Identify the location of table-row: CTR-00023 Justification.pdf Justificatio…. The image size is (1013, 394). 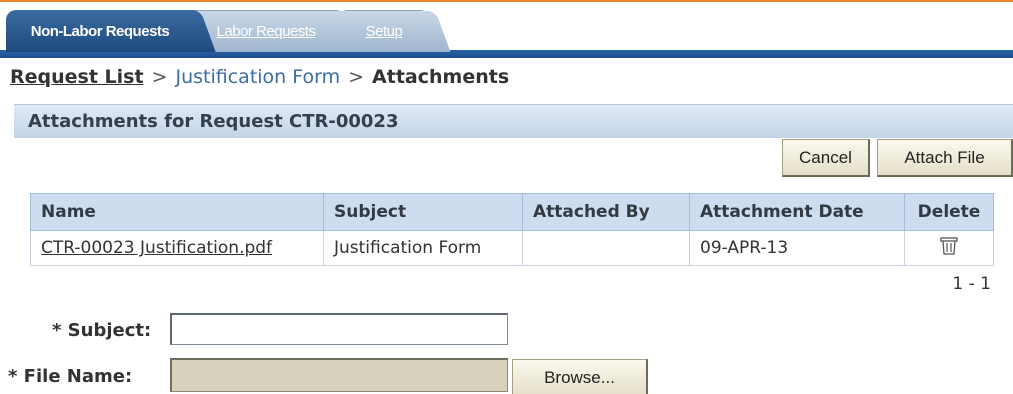
(512, 248).